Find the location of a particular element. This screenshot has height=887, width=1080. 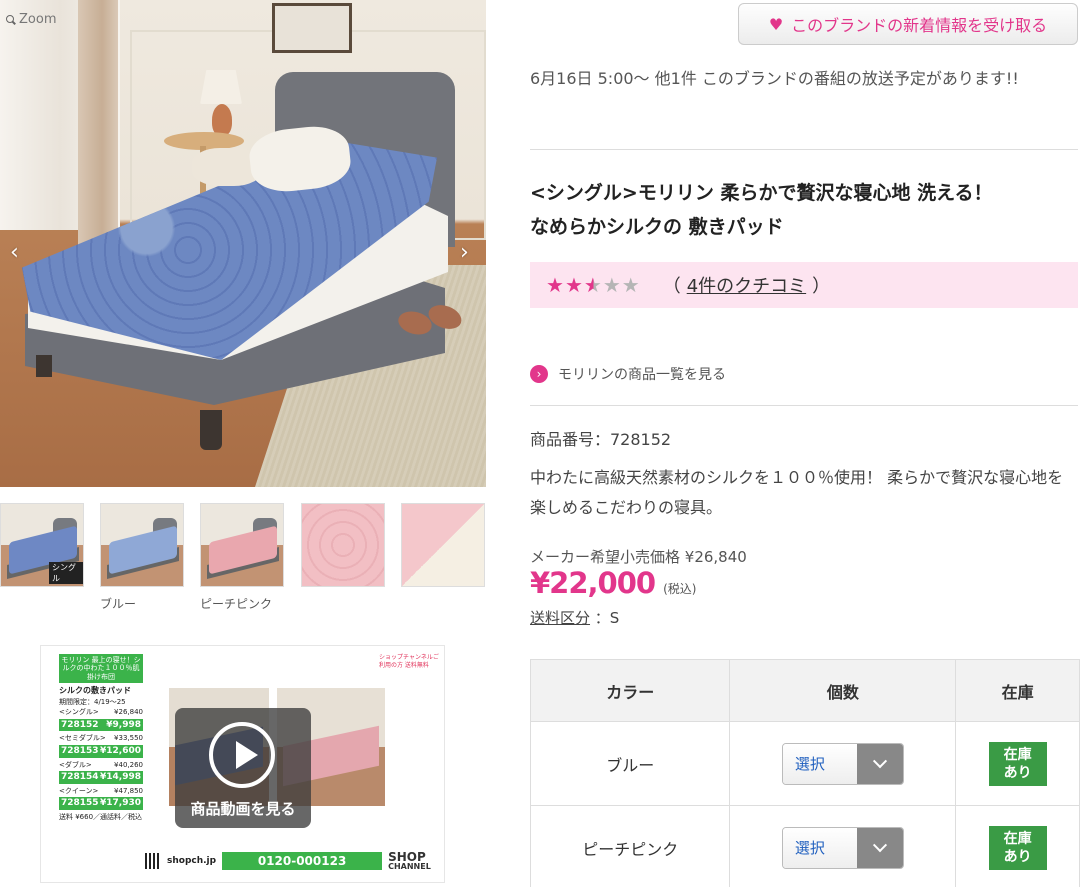

video-note: 送料 ¥660／通話料／税込 is located at coordinates (101, 816).